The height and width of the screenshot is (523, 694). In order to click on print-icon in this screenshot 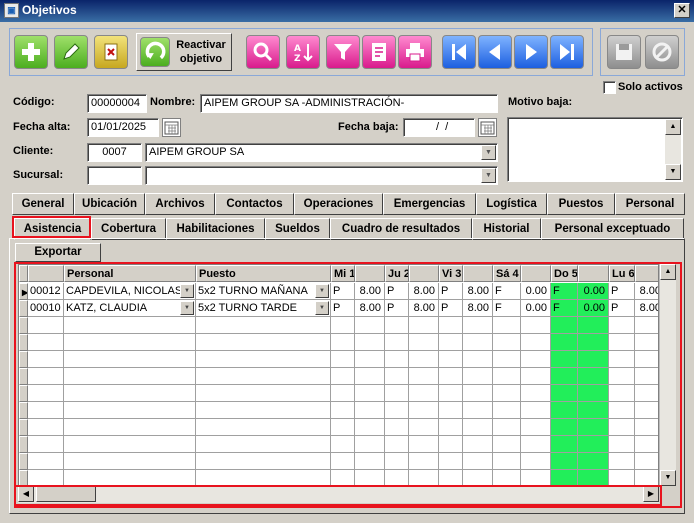, I will do `click(415, 52)`.